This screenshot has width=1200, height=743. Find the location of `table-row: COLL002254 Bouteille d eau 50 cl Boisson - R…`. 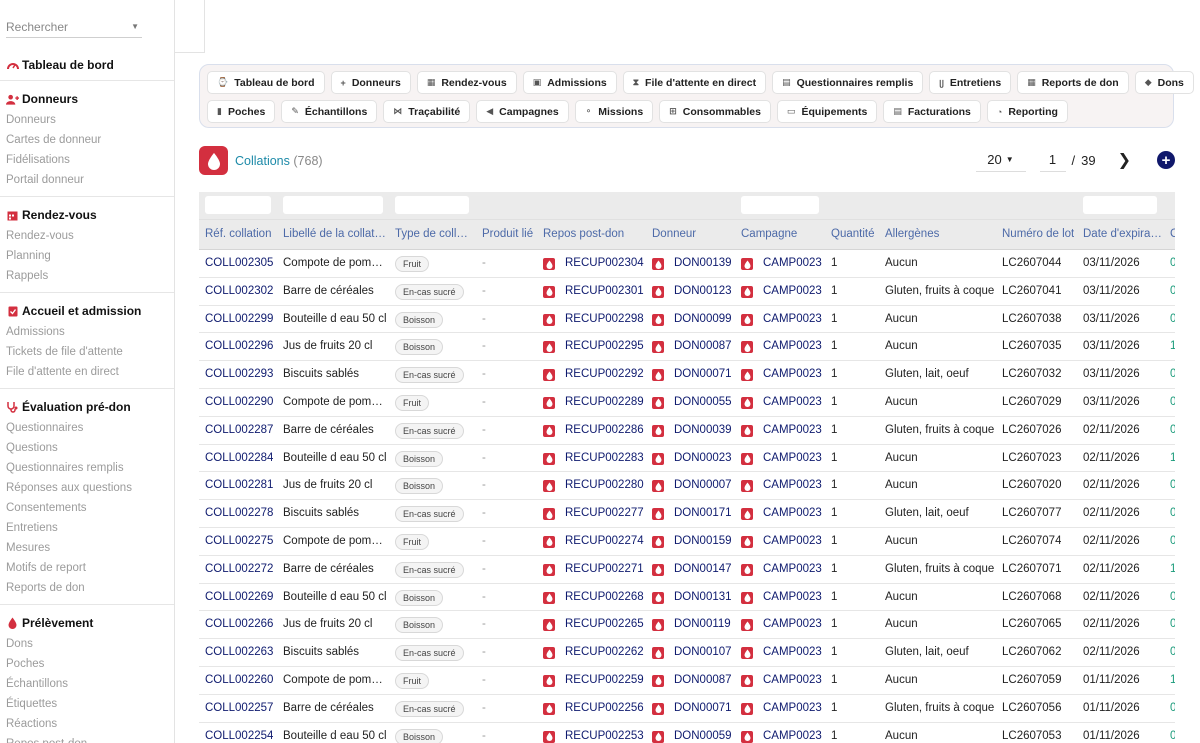

table-row: COLL002254 Bouteille d eau 50 cl Boisson - R… is located at coordinates (687, 733).